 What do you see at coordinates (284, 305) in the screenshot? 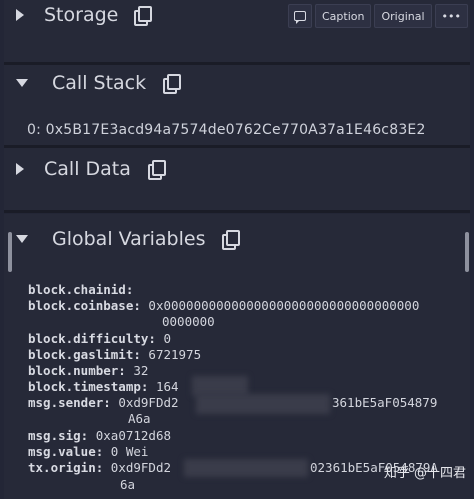
I see `var-value: 0x0000000000000000000000000000000000` at bounding box center [284, 305].